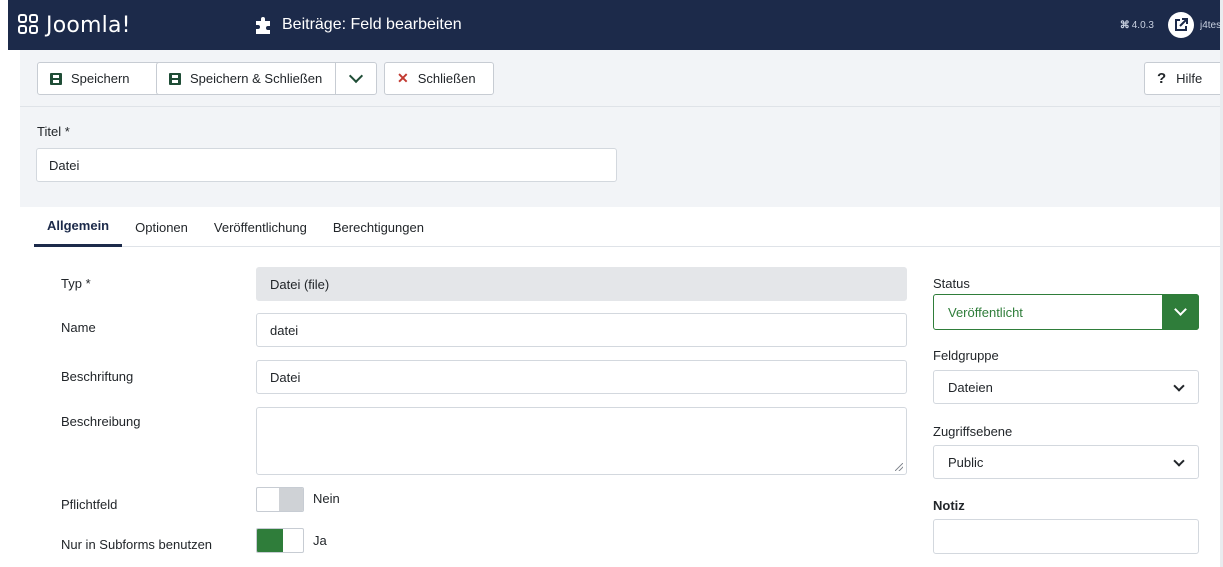 This screenshot has width=1223, height=567. I want to click on tab-optionen: Optionen, so click(161, 227).